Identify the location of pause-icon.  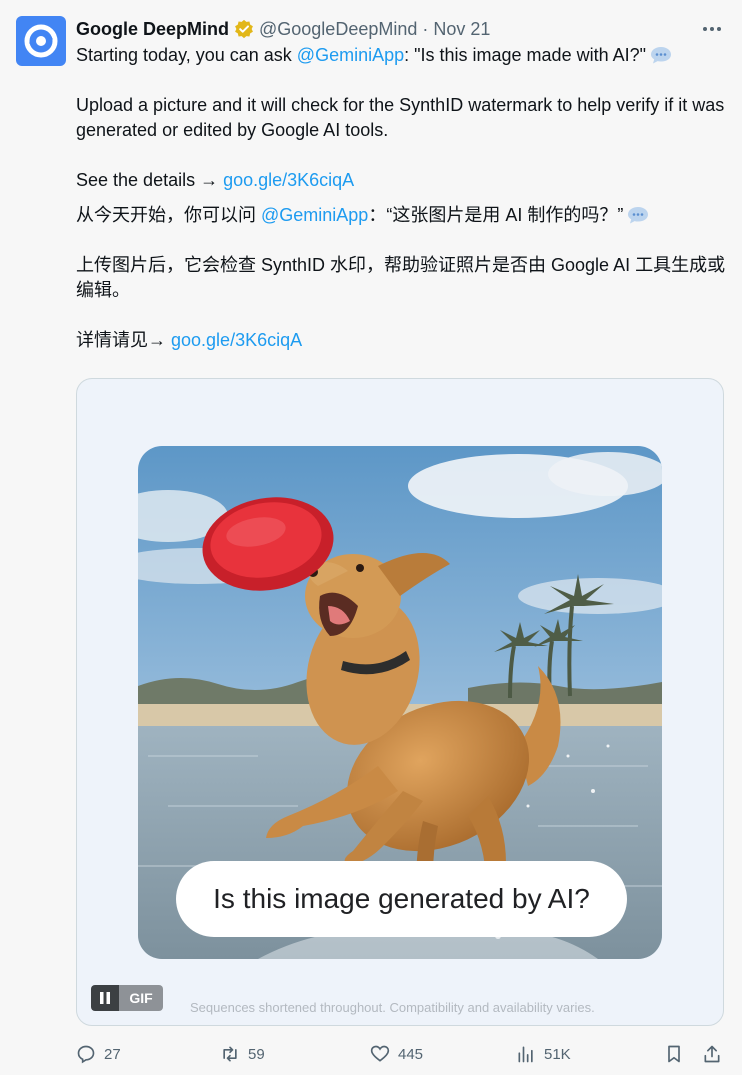
(105, 998).